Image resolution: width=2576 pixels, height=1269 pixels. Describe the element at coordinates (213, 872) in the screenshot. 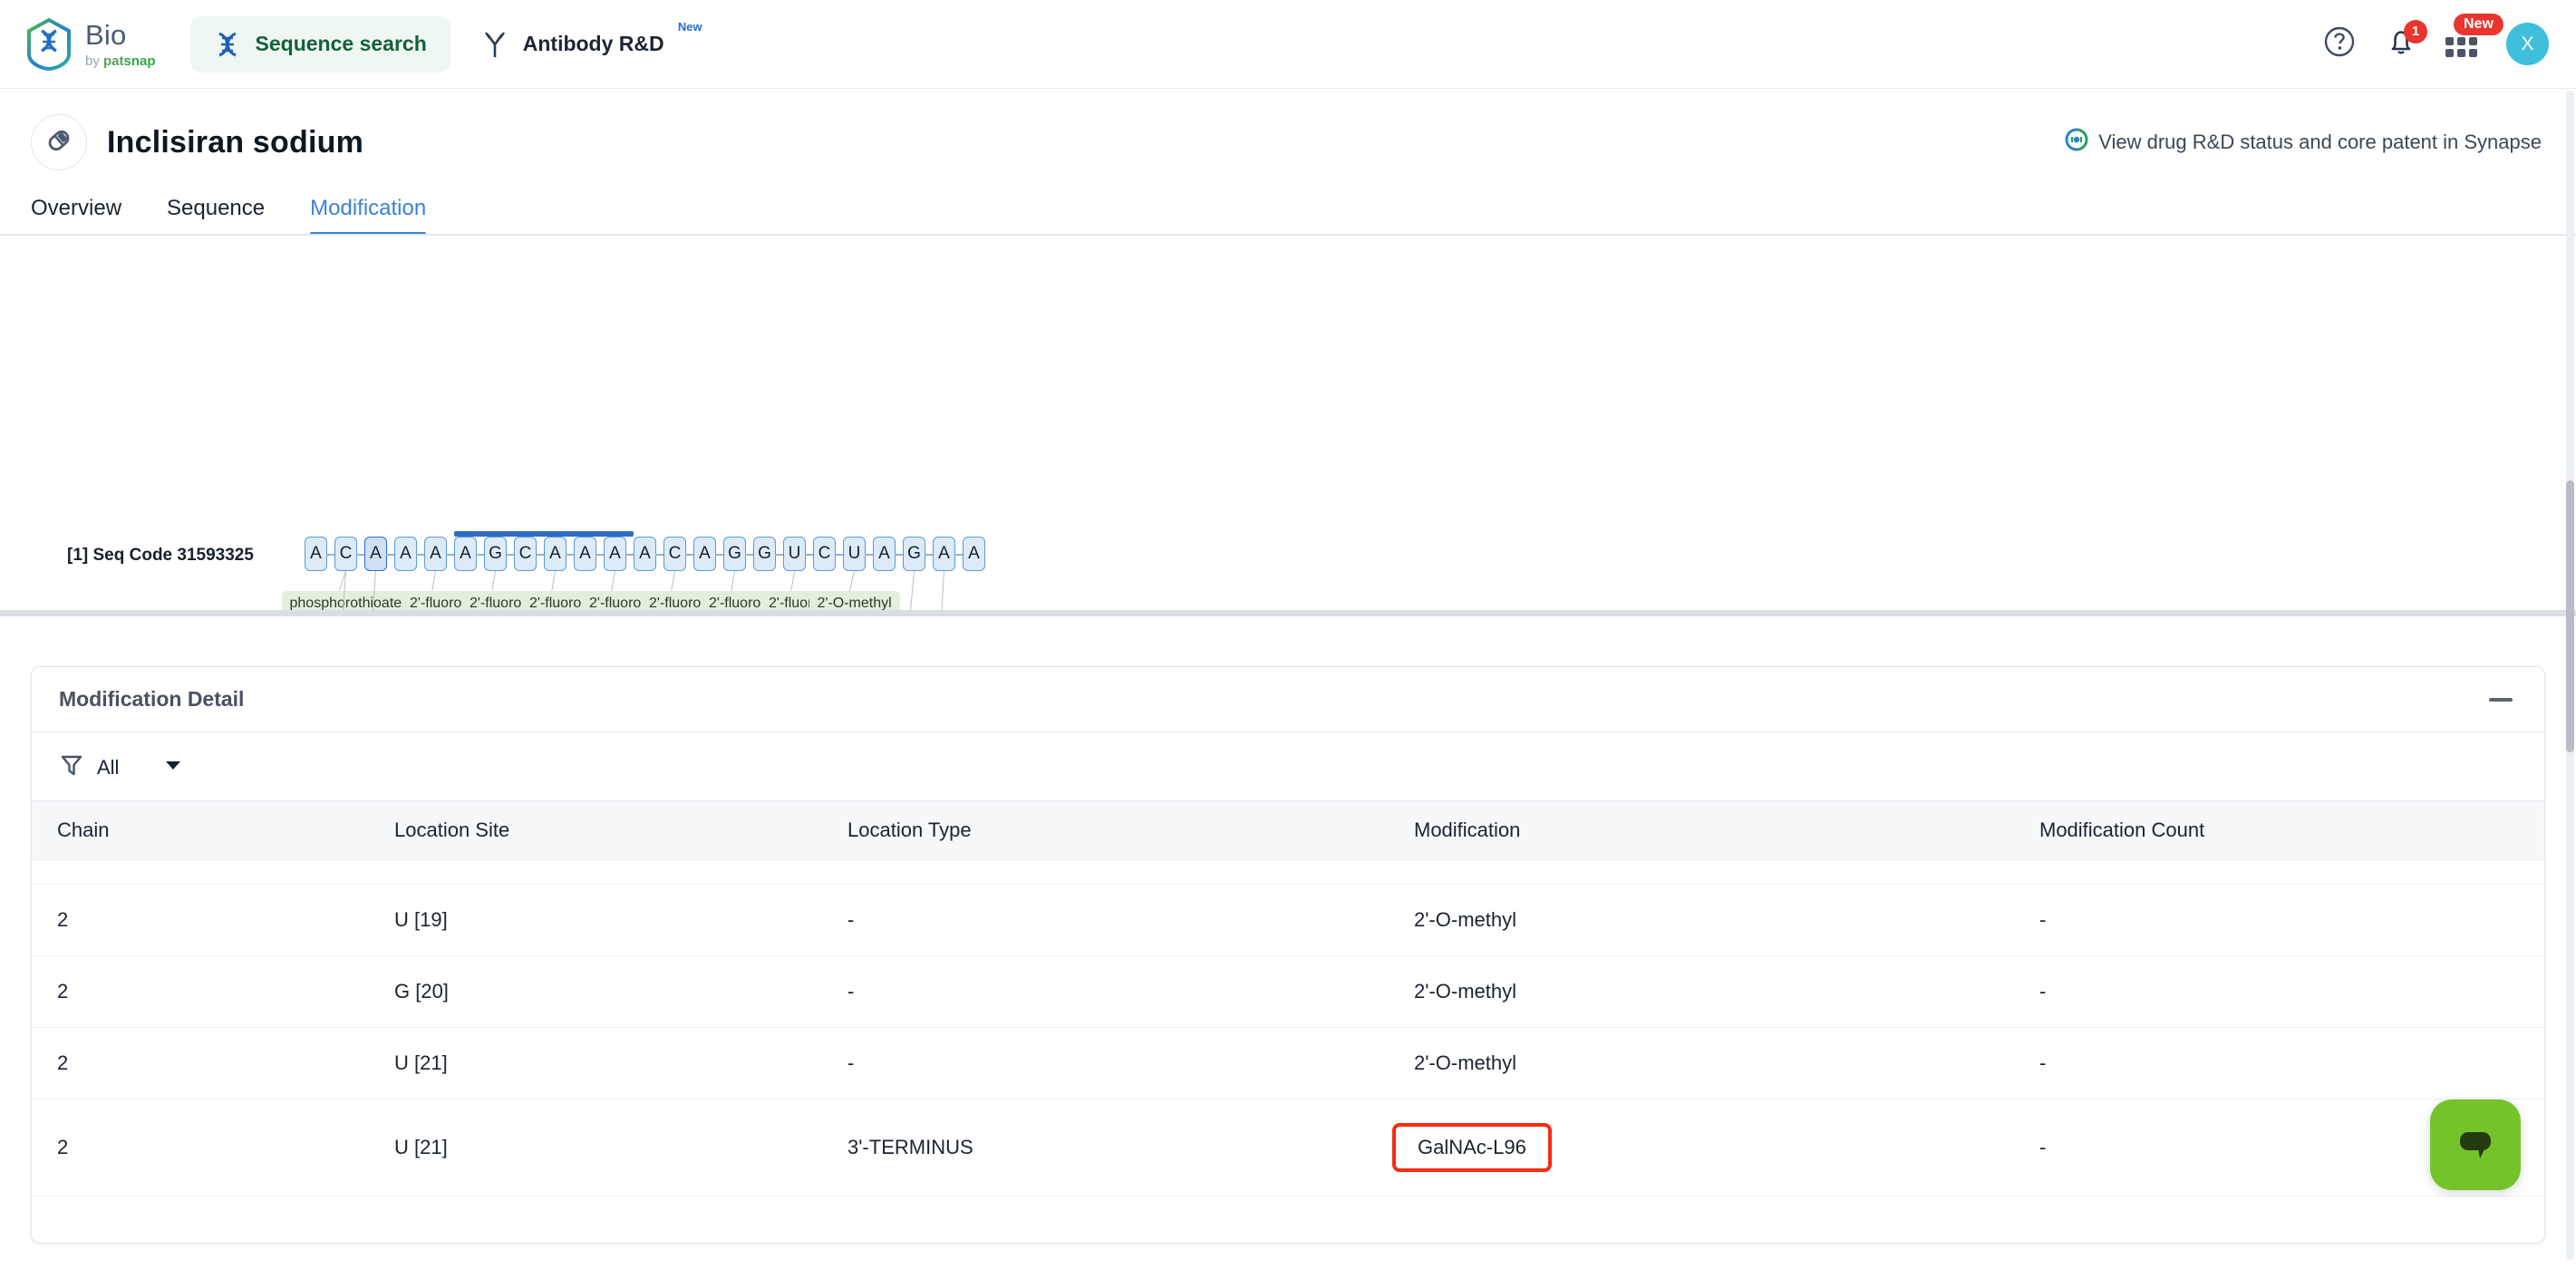

I see `table-cell: 2` at that location.